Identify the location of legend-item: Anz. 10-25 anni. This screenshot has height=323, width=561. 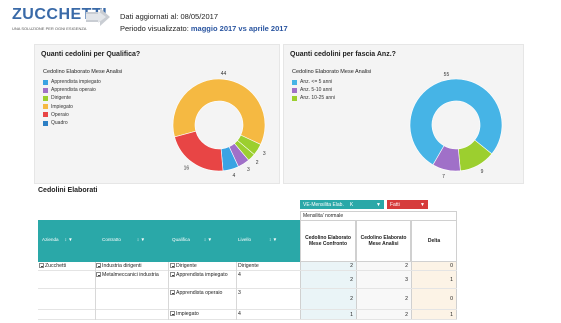
(313, 98).